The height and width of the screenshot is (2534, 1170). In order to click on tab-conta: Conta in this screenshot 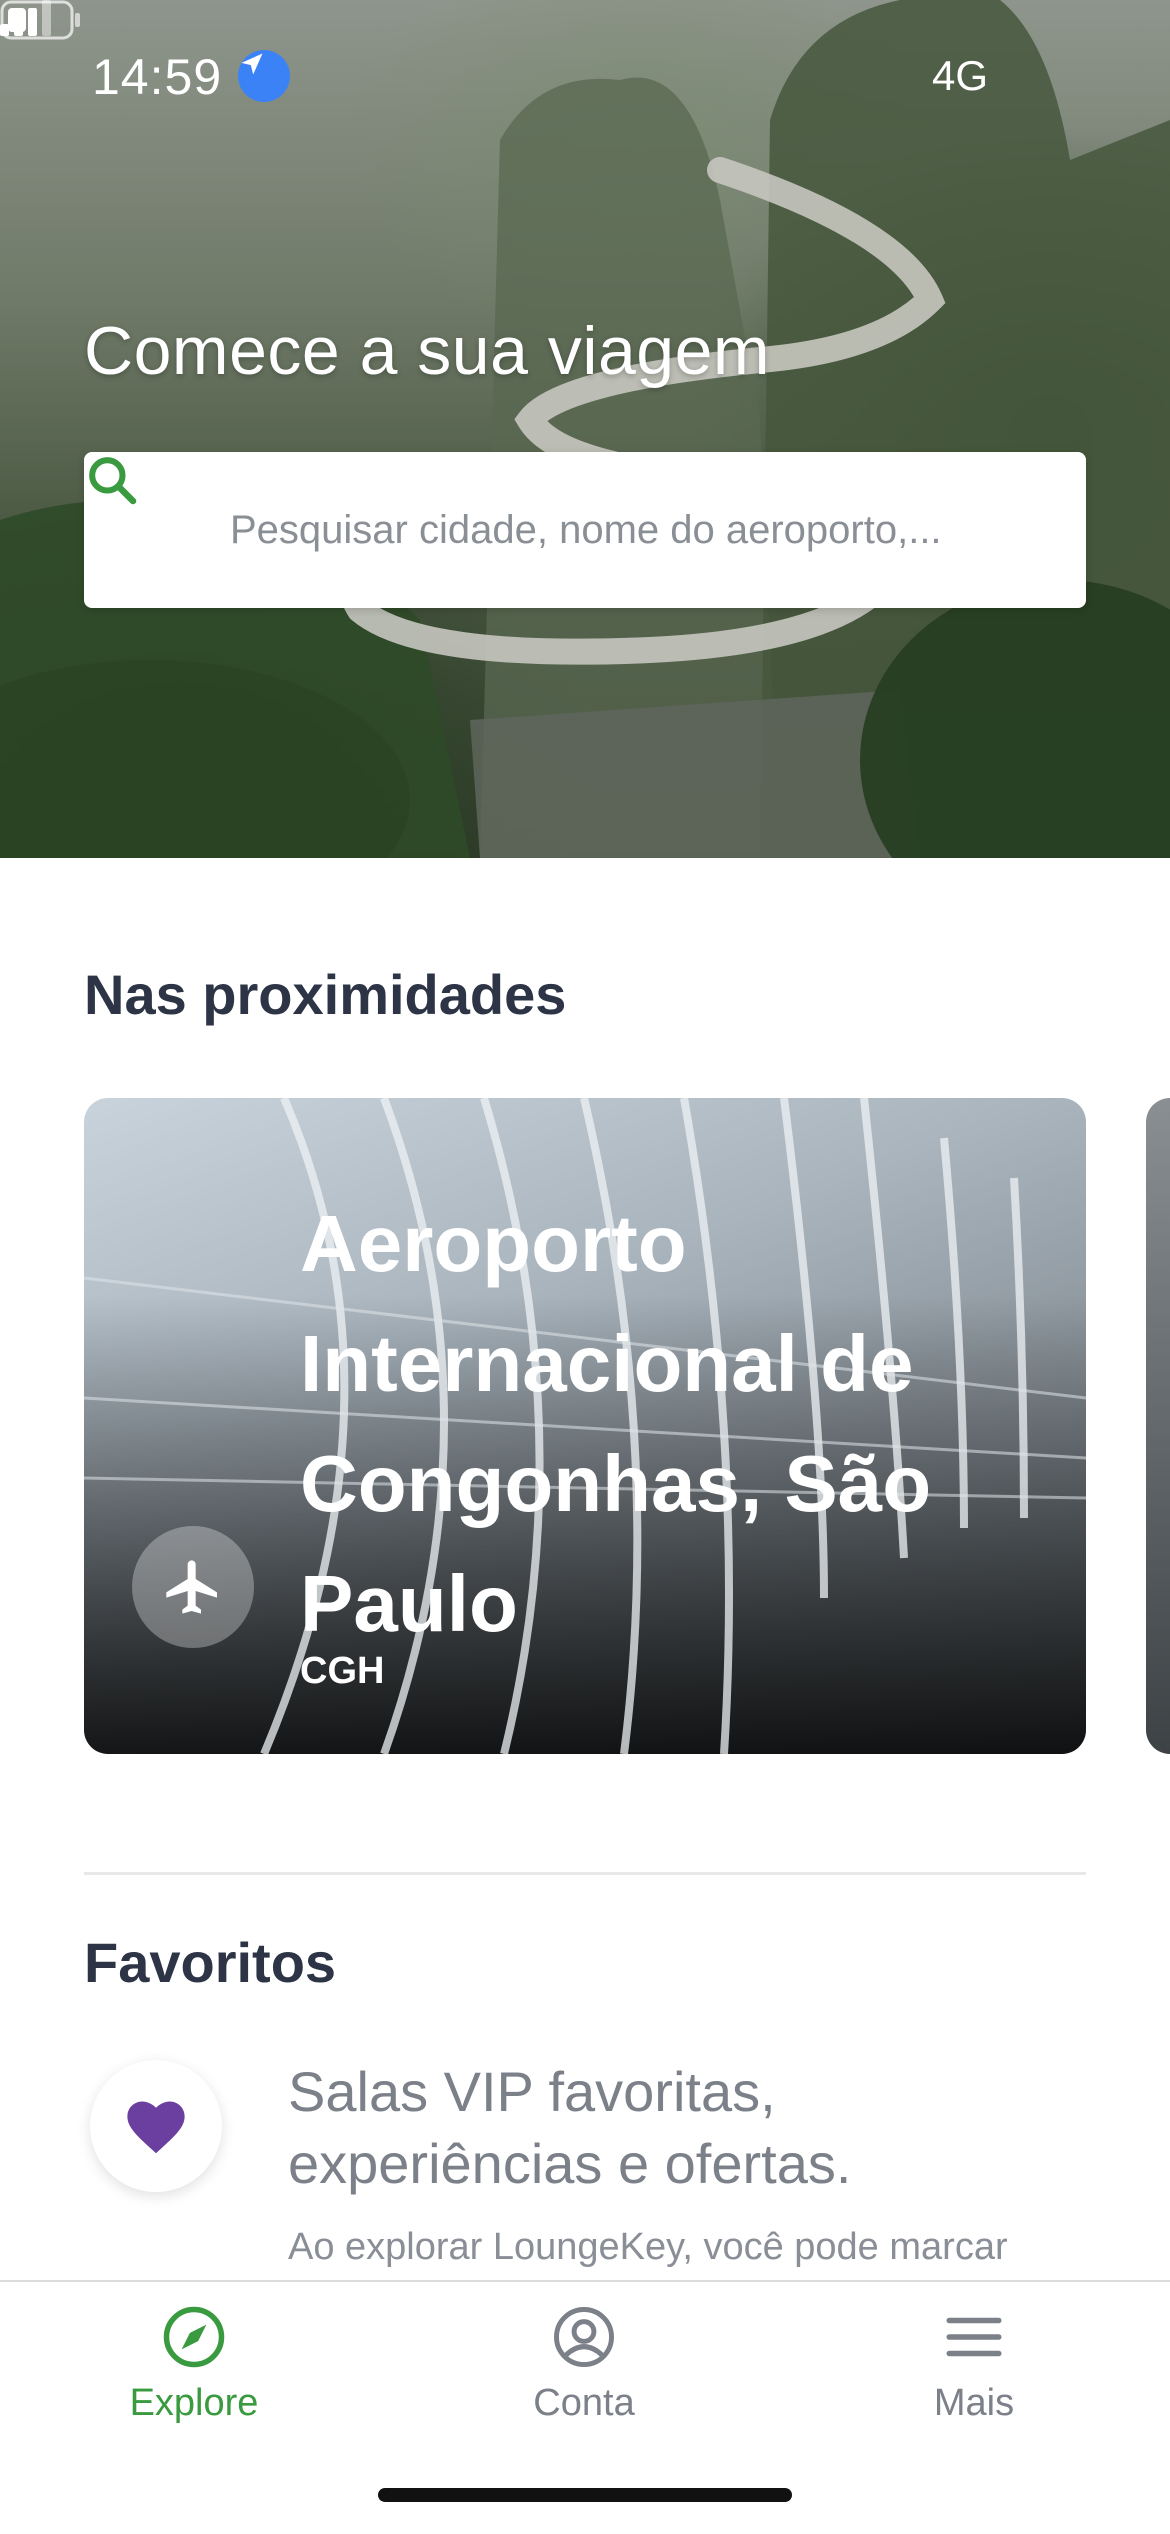, I will do `click(584, 2364)`.